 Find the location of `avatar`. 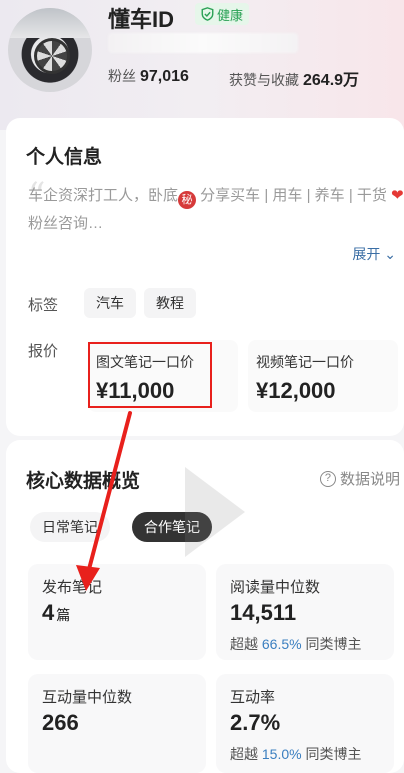

avatar is located at coordinates (50, 50).